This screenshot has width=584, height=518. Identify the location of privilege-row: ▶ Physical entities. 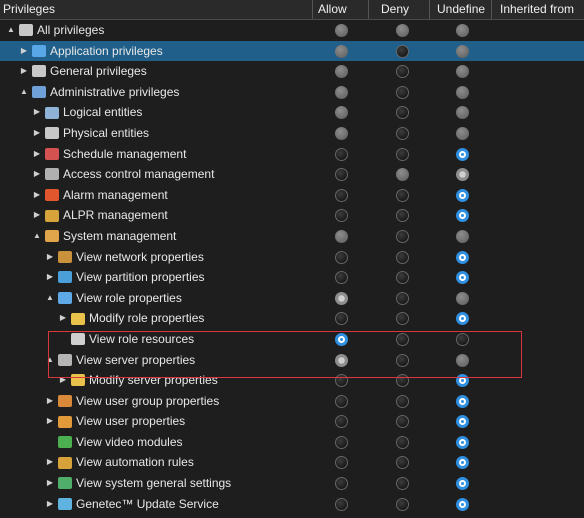
(292, 133).